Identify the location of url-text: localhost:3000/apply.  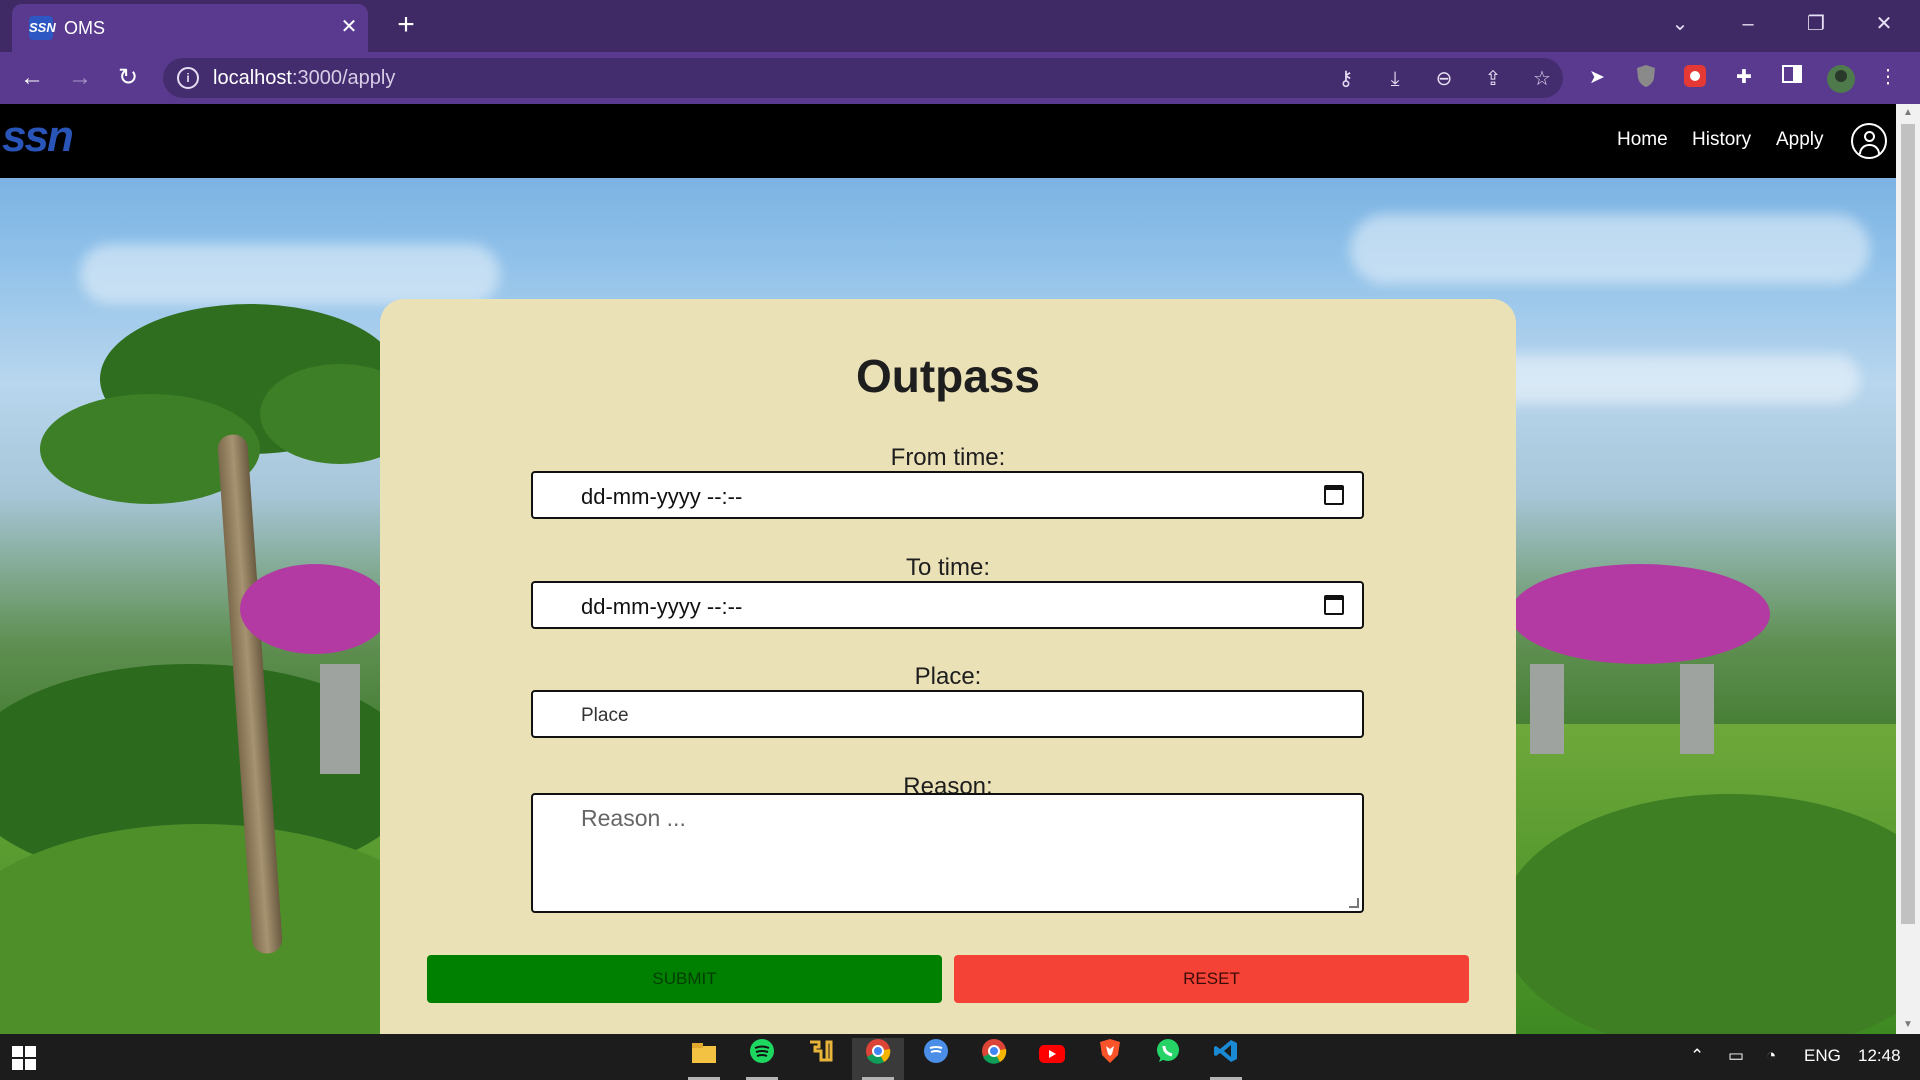
(304, 78).